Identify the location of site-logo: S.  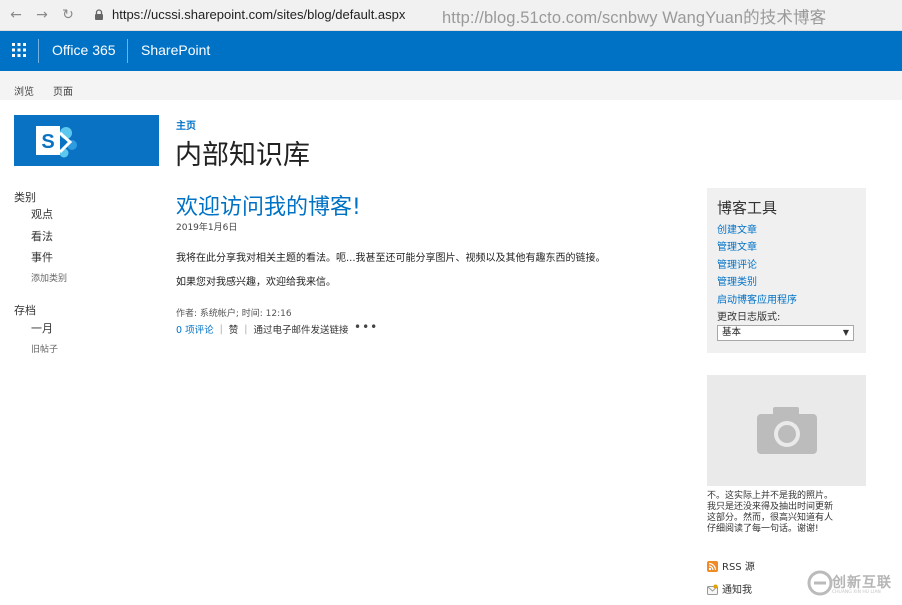
(86, 140).